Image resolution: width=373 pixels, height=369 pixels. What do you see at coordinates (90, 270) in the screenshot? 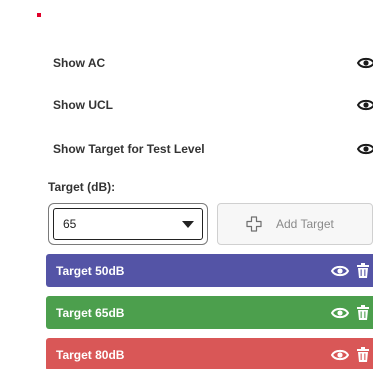
I see `target-bar-label: Target 50dB` at bounding box center [90, 270].